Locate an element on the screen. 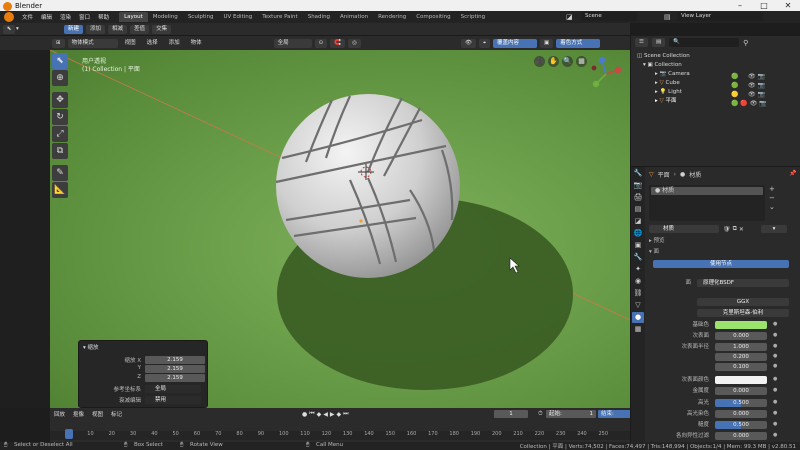 Image resolution: width=800 pixels, height=450 pixels. timeline-view-menu: 视图 is located at coordinates (97, 414).